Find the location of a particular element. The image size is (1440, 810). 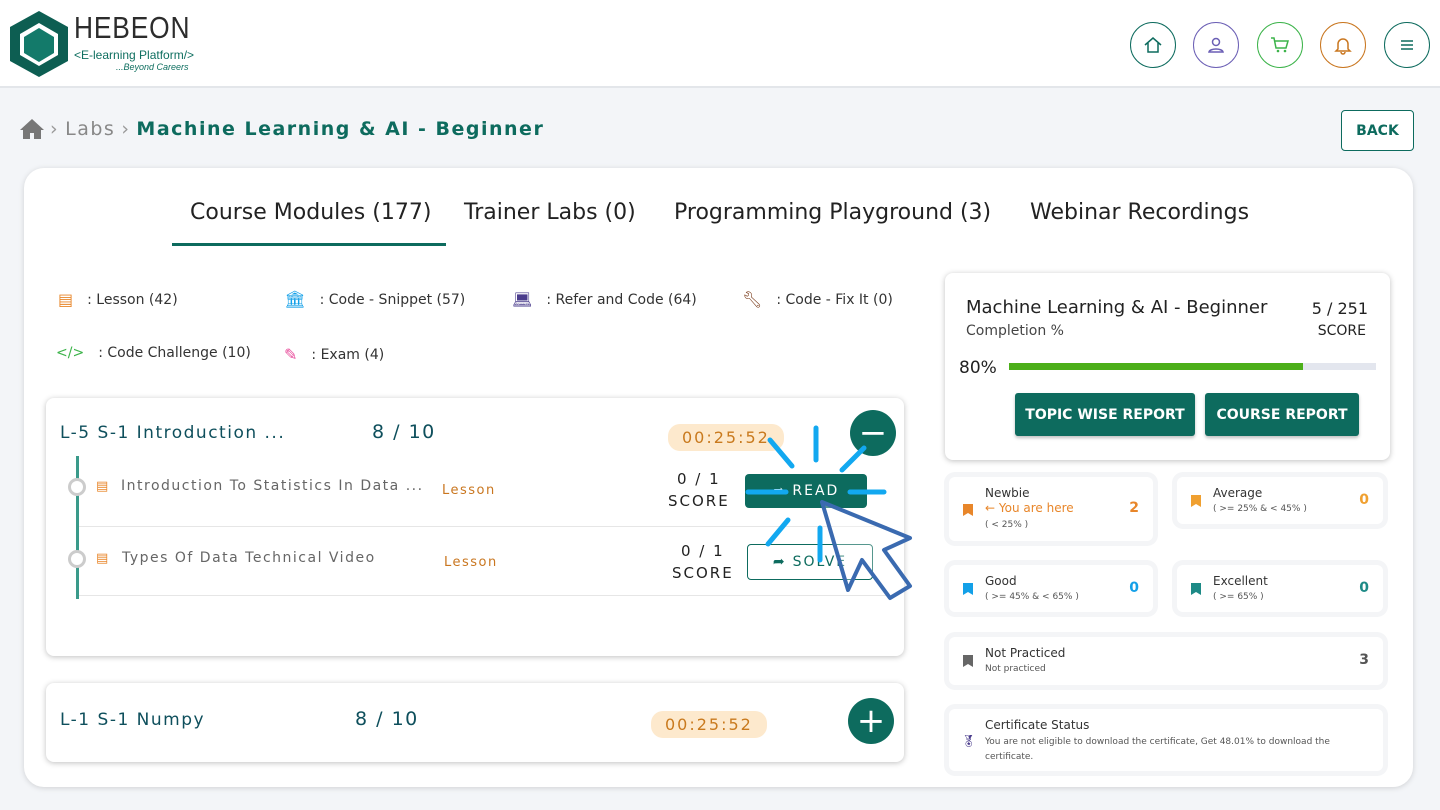

you-are-here: ← You are here is located at coordinates (1029, 508).